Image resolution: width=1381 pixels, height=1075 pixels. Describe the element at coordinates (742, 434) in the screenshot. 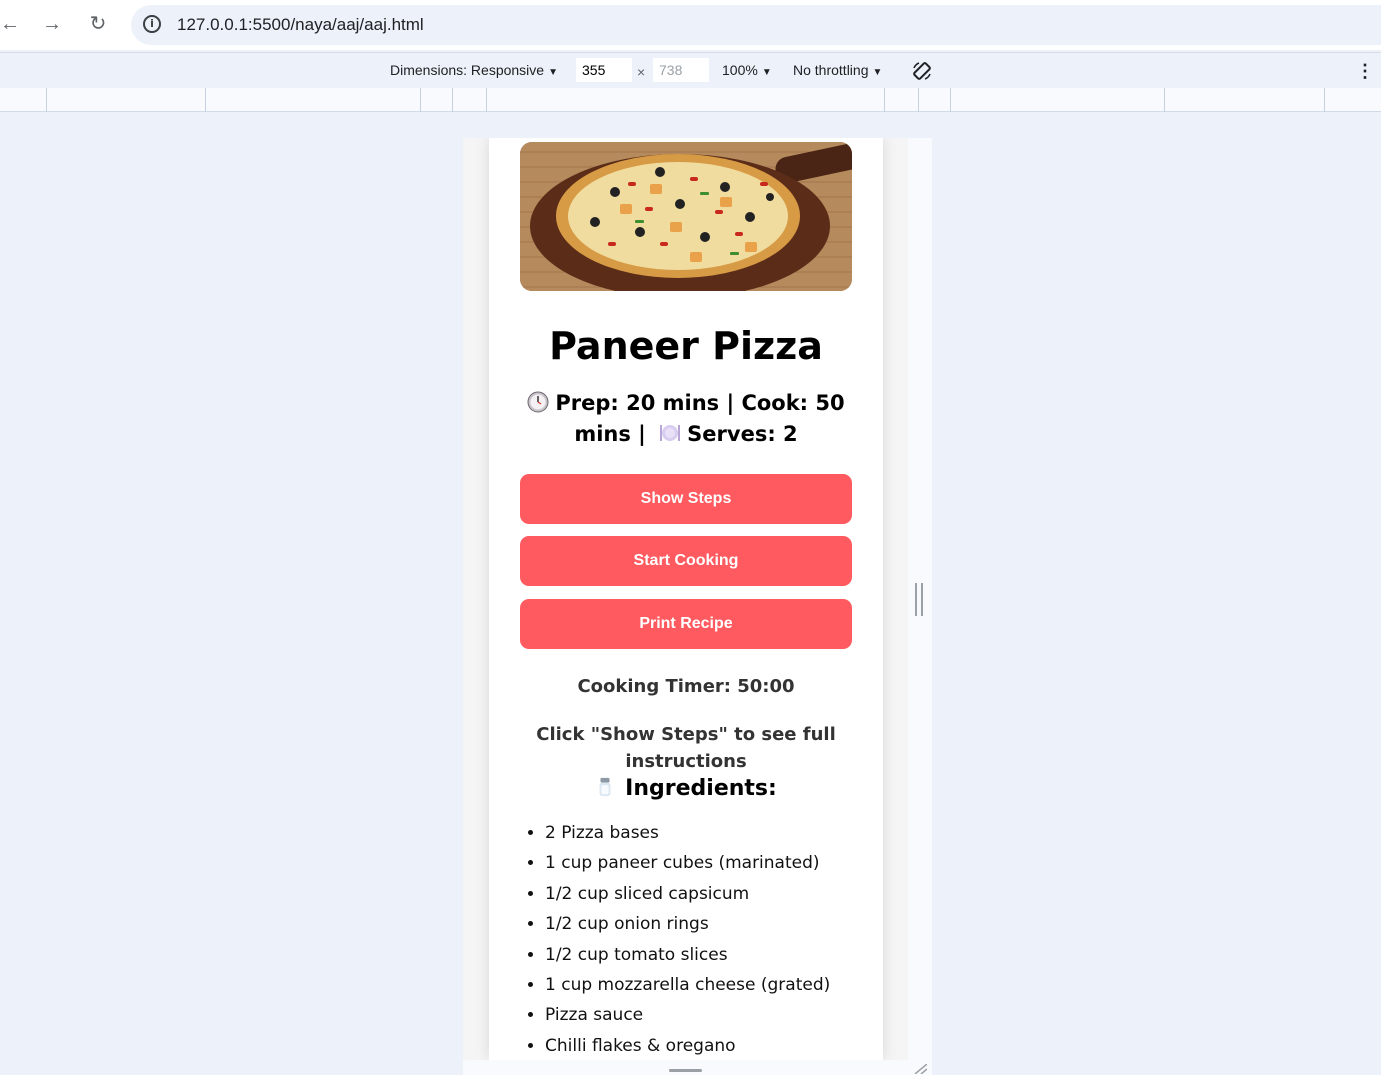

I see `serves-text: Serves: 2` at that location.